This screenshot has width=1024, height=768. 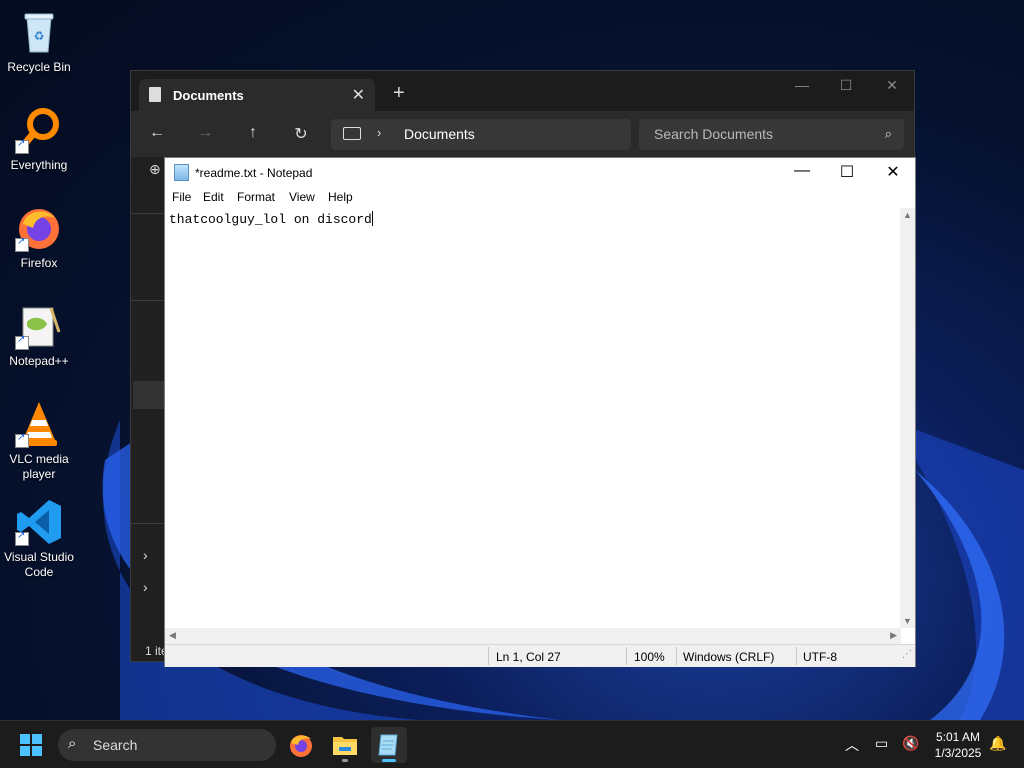 I want to click on start-button, so click(x=31, y=745).